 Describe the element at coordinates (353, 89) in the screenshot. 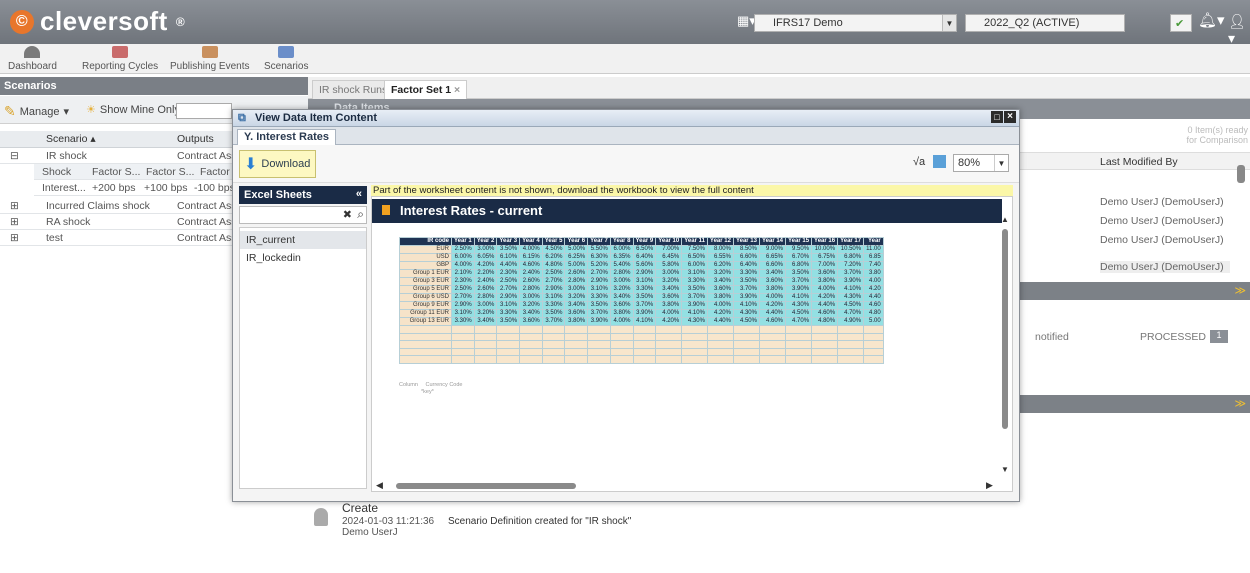

I see `tab-ir-shock-runs: IR shock Runs` at that location.